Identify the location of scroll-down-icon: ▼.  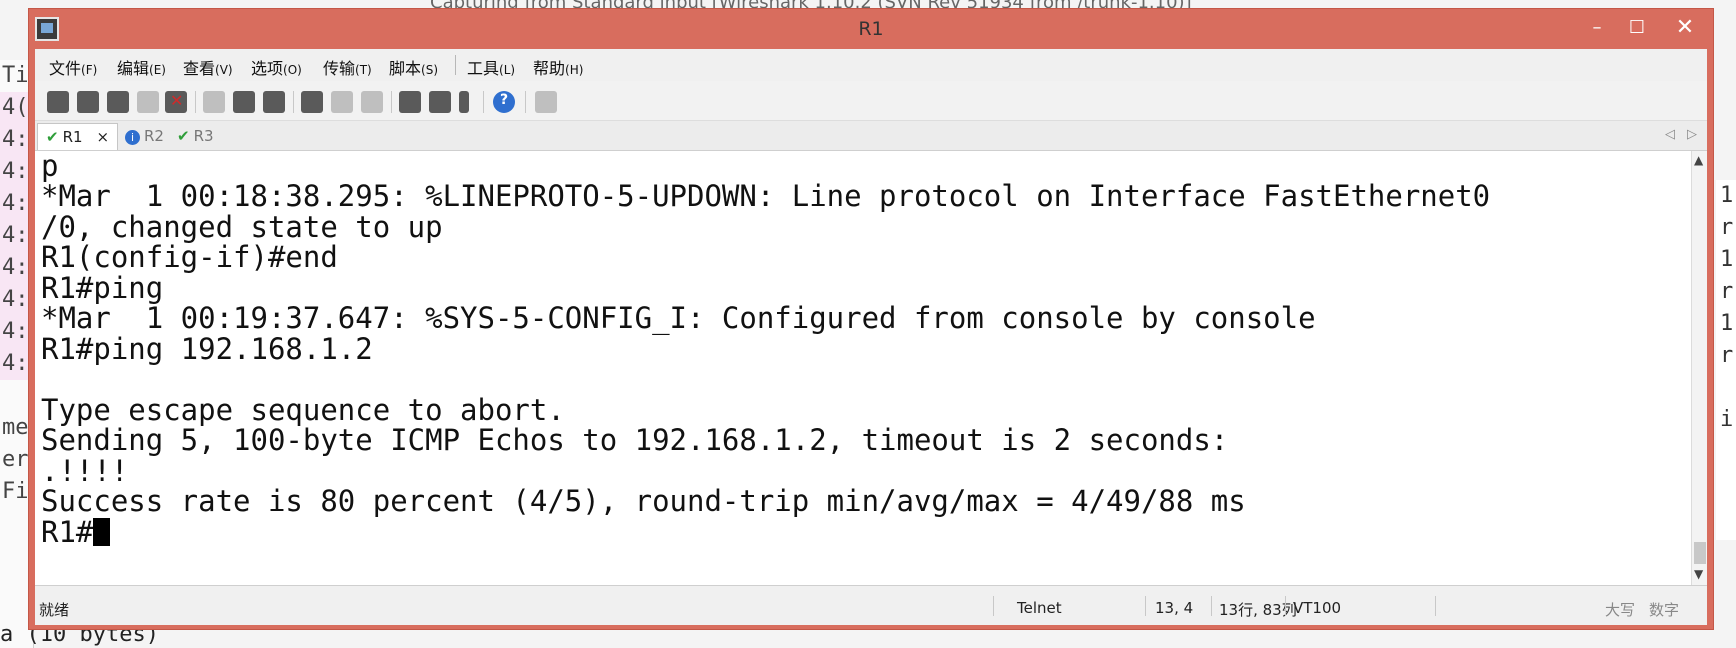
(1698, 574).